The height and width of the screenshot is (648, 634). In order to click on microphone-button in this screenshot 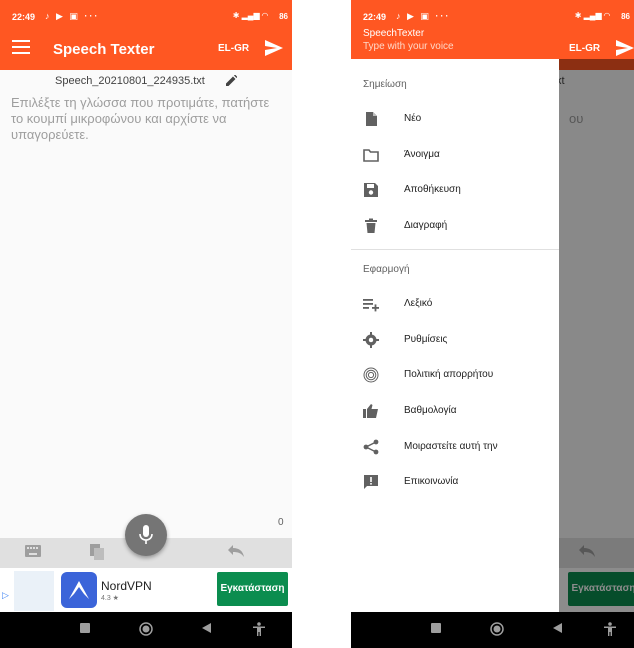, I will do `click(146, 535)`.